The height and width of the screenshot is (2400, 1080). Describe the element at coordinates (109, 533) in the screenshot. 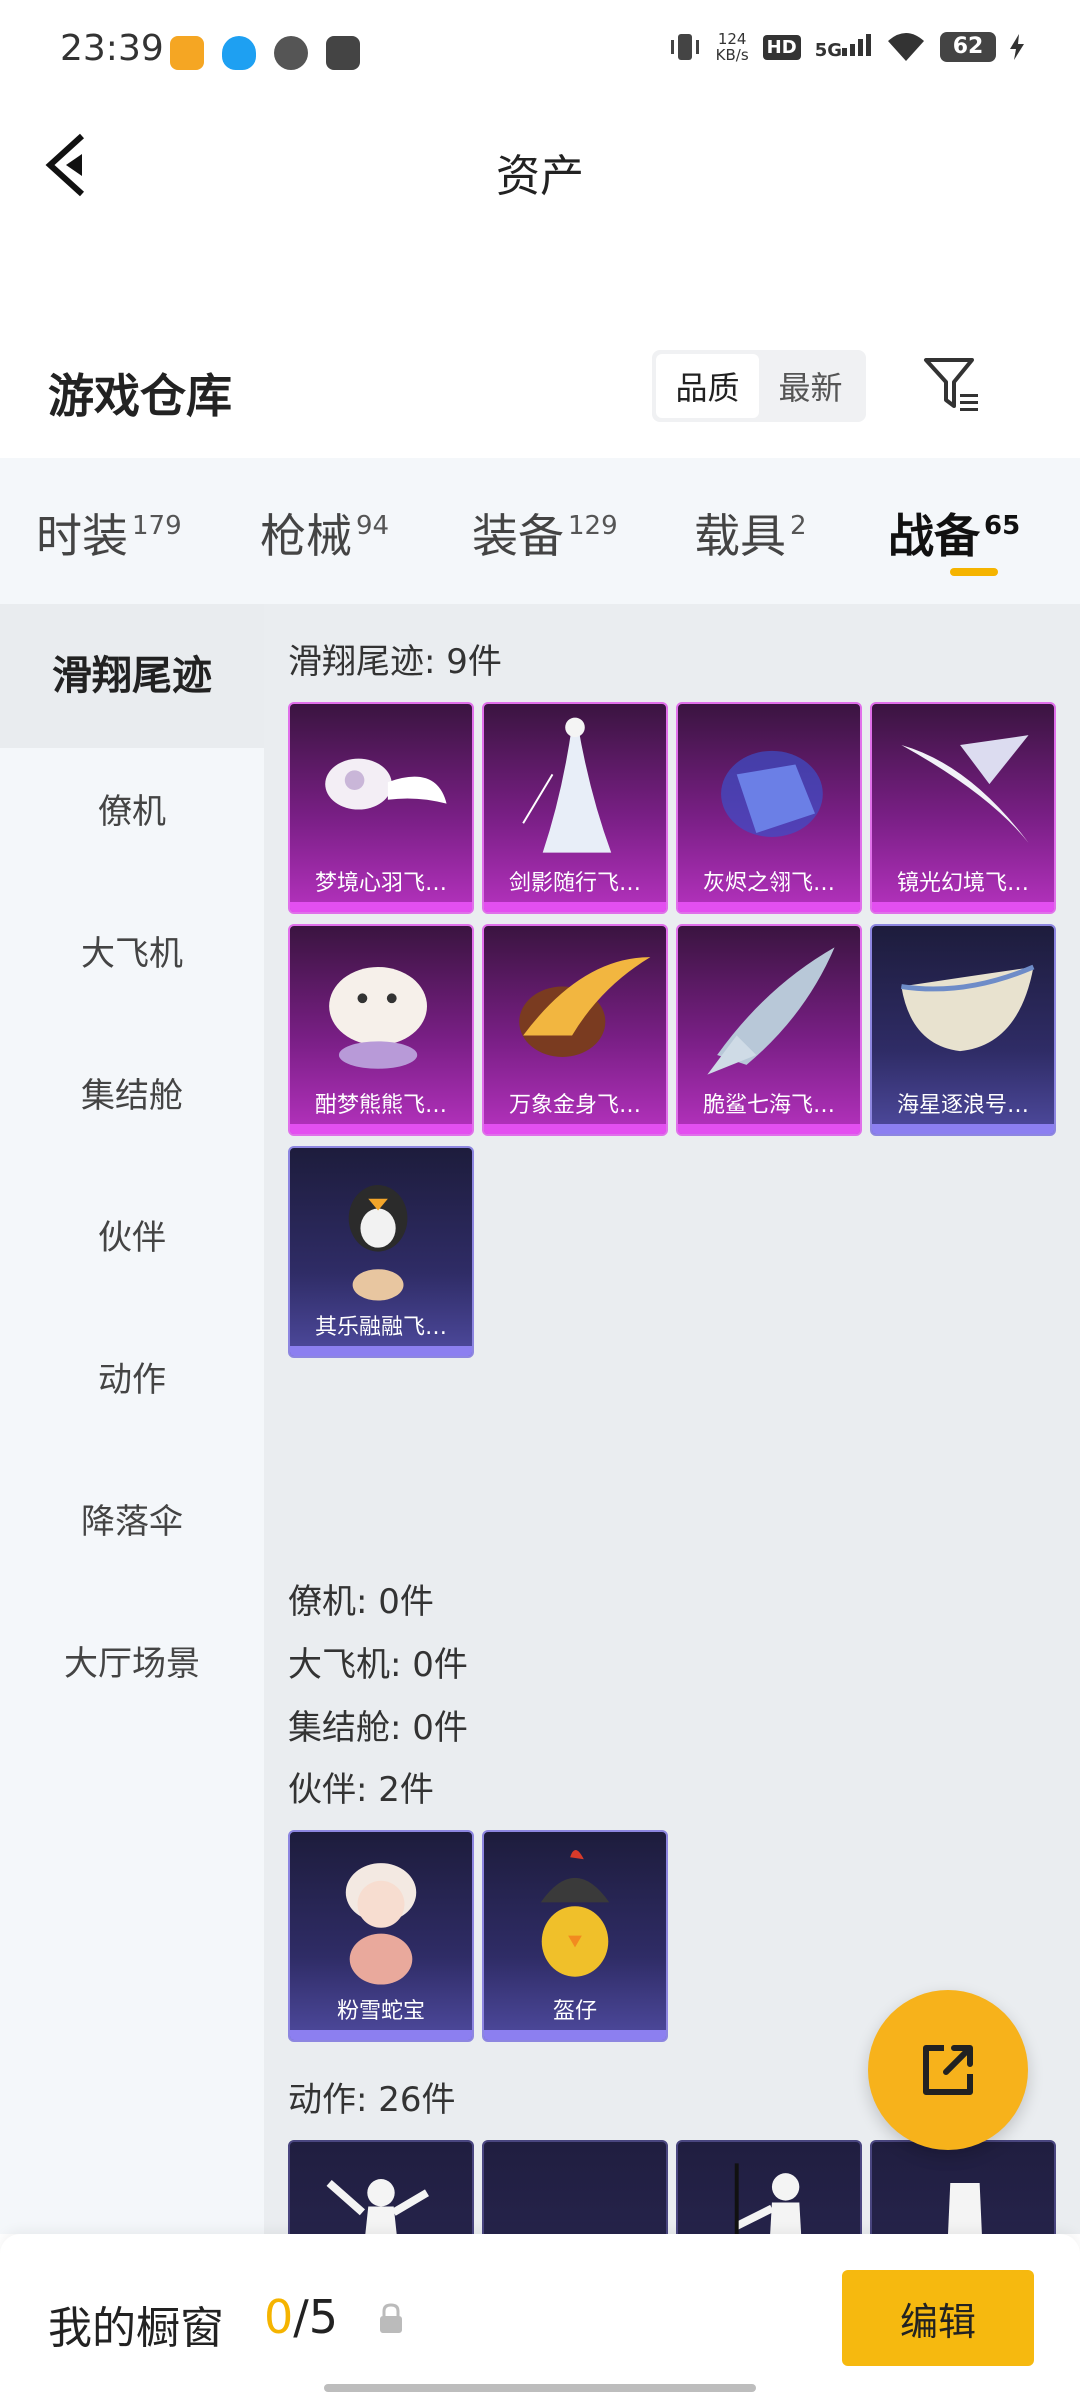

I see `tab-fashion: 时装 179` at that location.